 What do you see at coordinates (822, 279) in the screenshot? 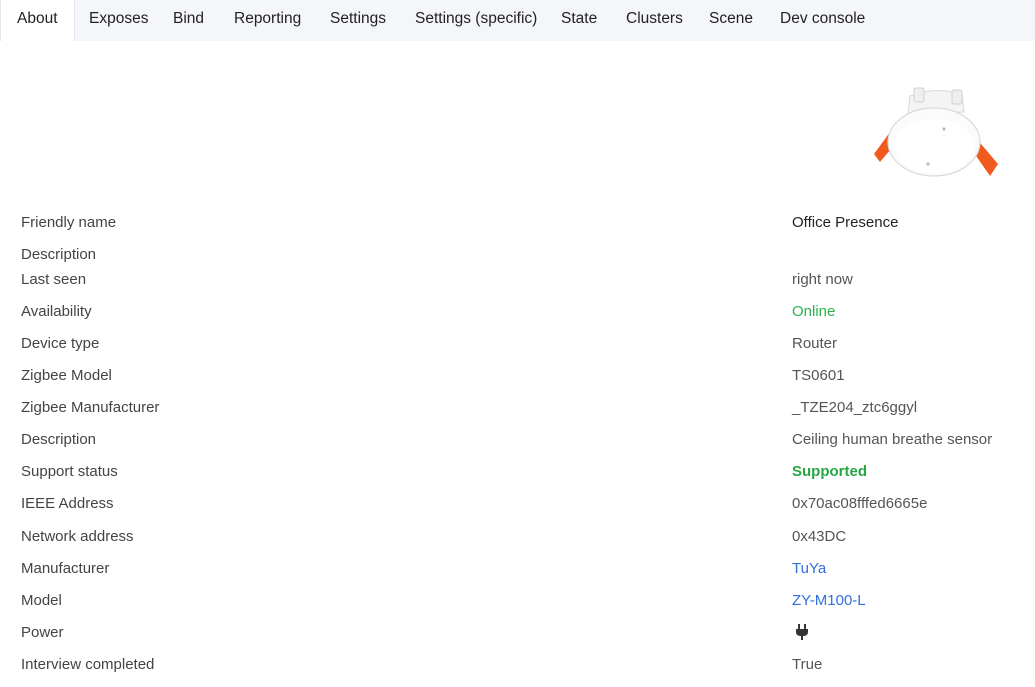
I see `value-last-seen: right now` at bounding box center [822, 279].